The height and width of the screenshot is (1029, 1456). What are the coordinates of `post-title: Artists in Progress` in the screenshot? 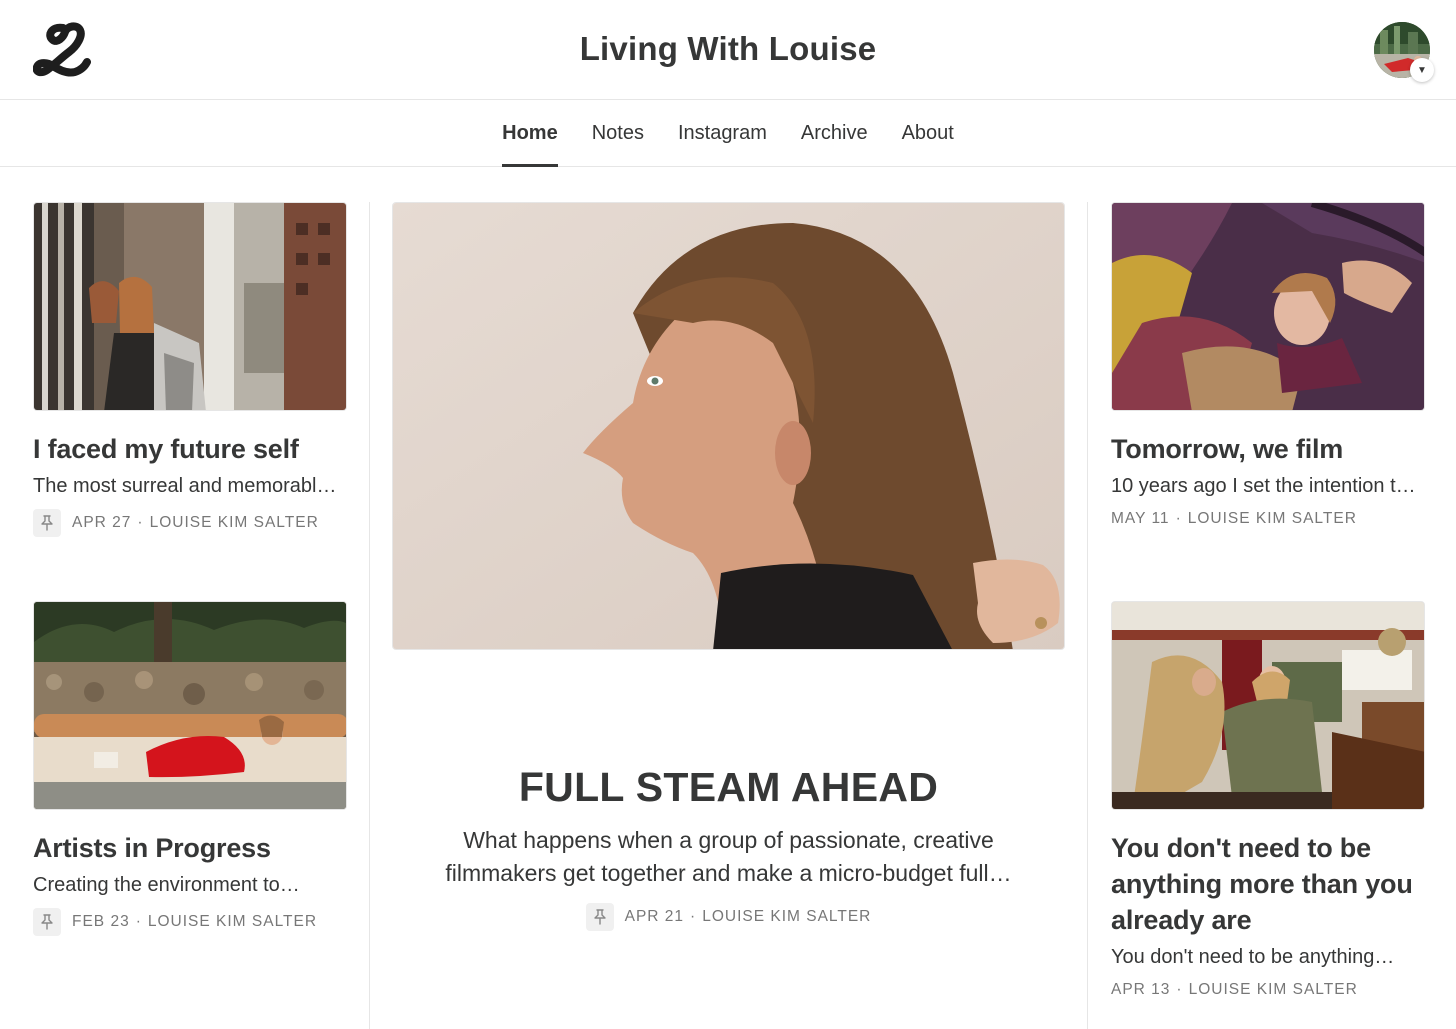 It's located at (190, 848).